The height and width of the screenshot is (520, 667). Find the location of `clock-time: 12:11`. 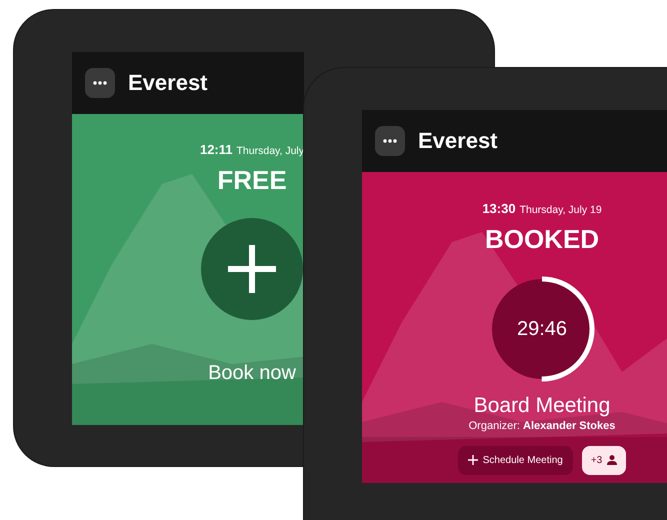

clock-time: 12:11 is located at coordinates (216, 149).